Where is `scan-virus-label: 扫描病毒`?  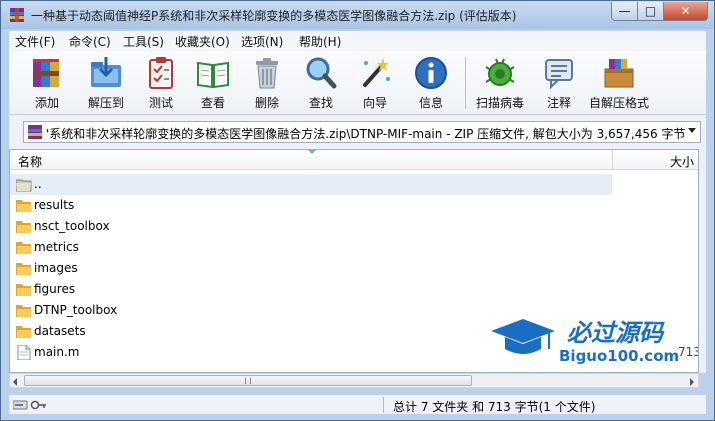 scan-virus-label: 扫描病毒 is located at coordinates (499, 103).